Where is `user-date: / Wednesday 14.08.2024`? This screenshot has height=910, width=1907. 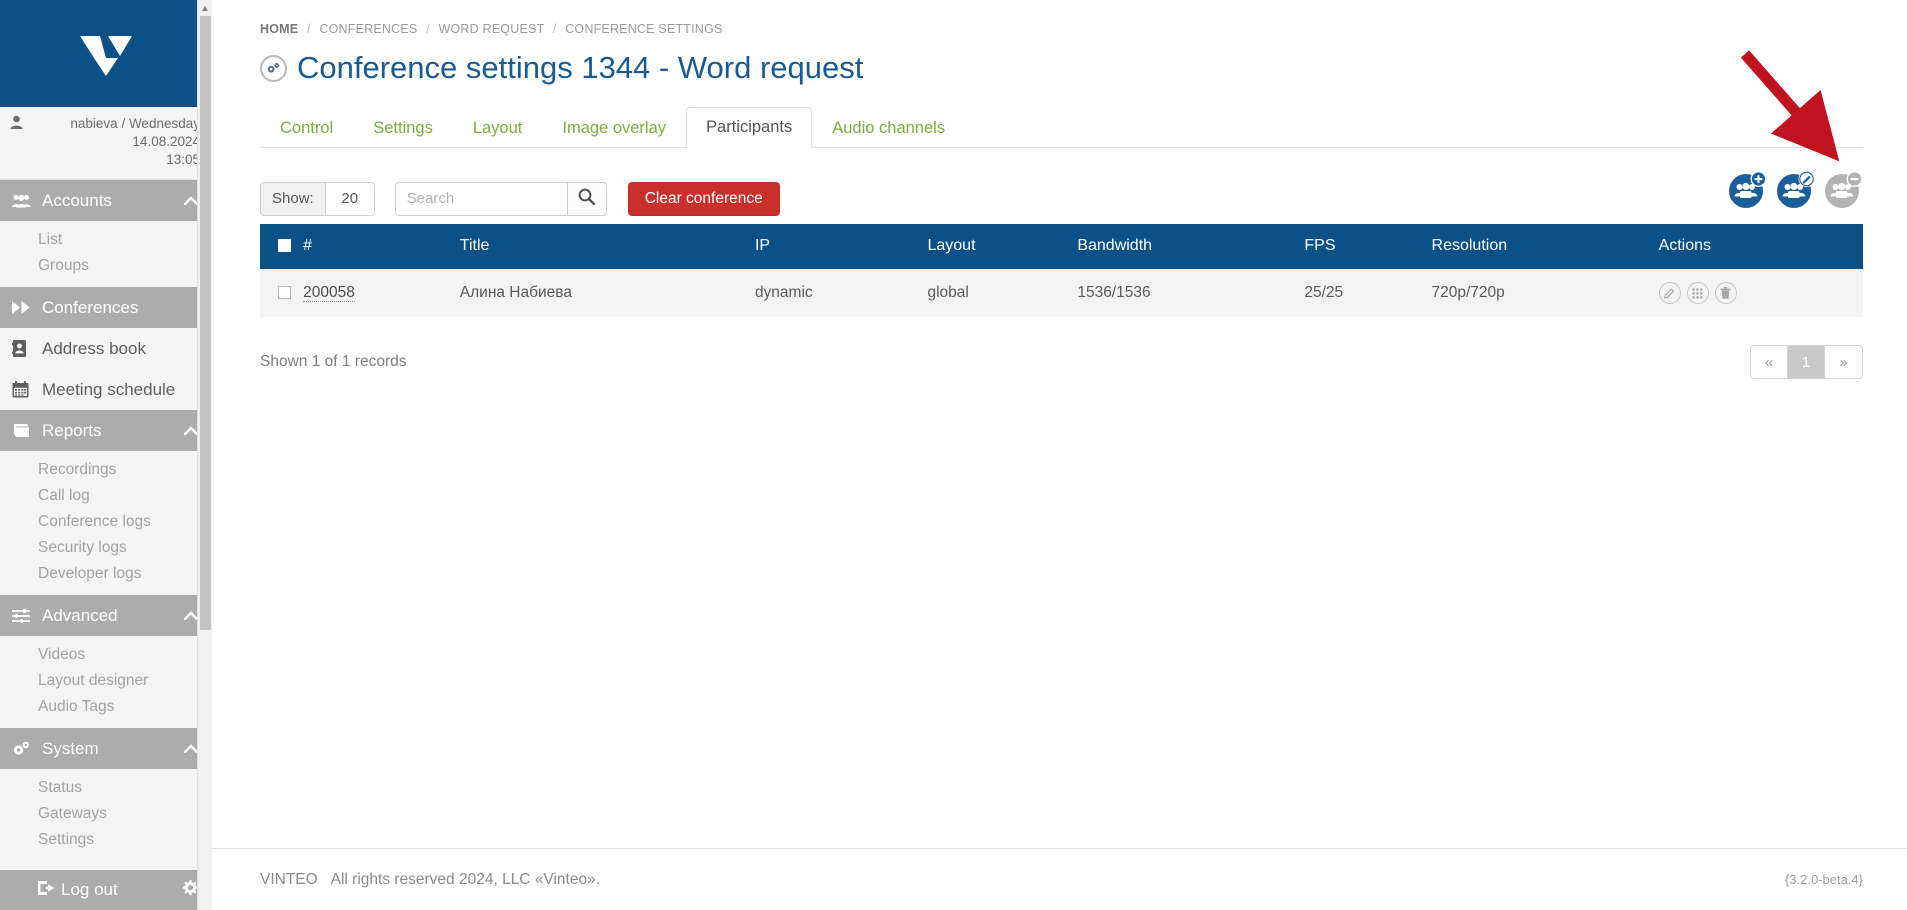
user-date: / Wednesday 14.08.2024 is located at coordinates (160, 132).